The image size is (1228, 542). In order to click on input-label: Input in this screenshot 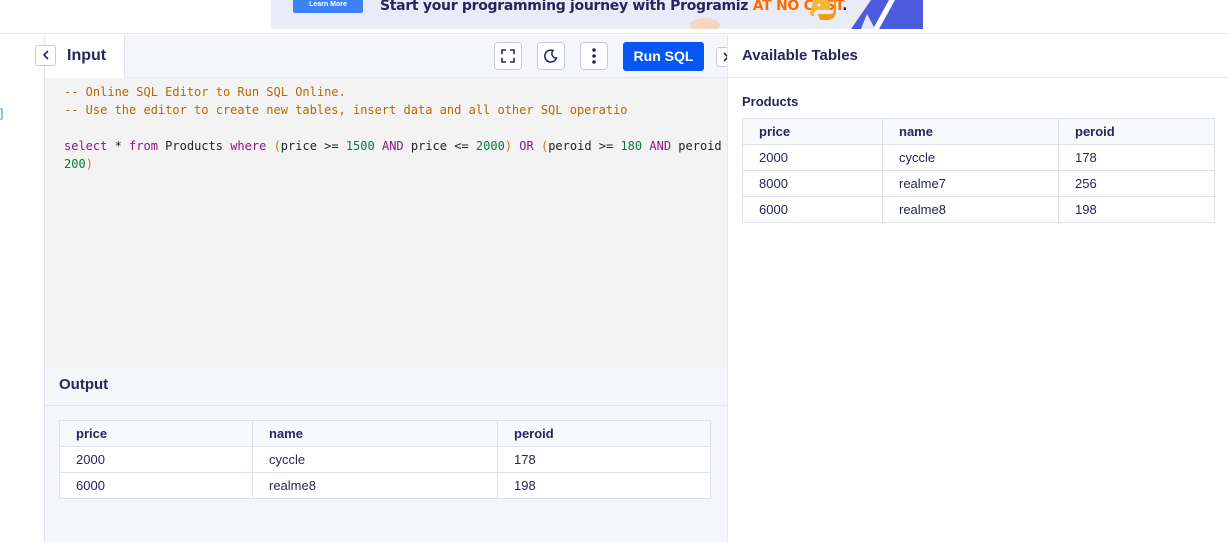, I will do `click(87, 55)`.